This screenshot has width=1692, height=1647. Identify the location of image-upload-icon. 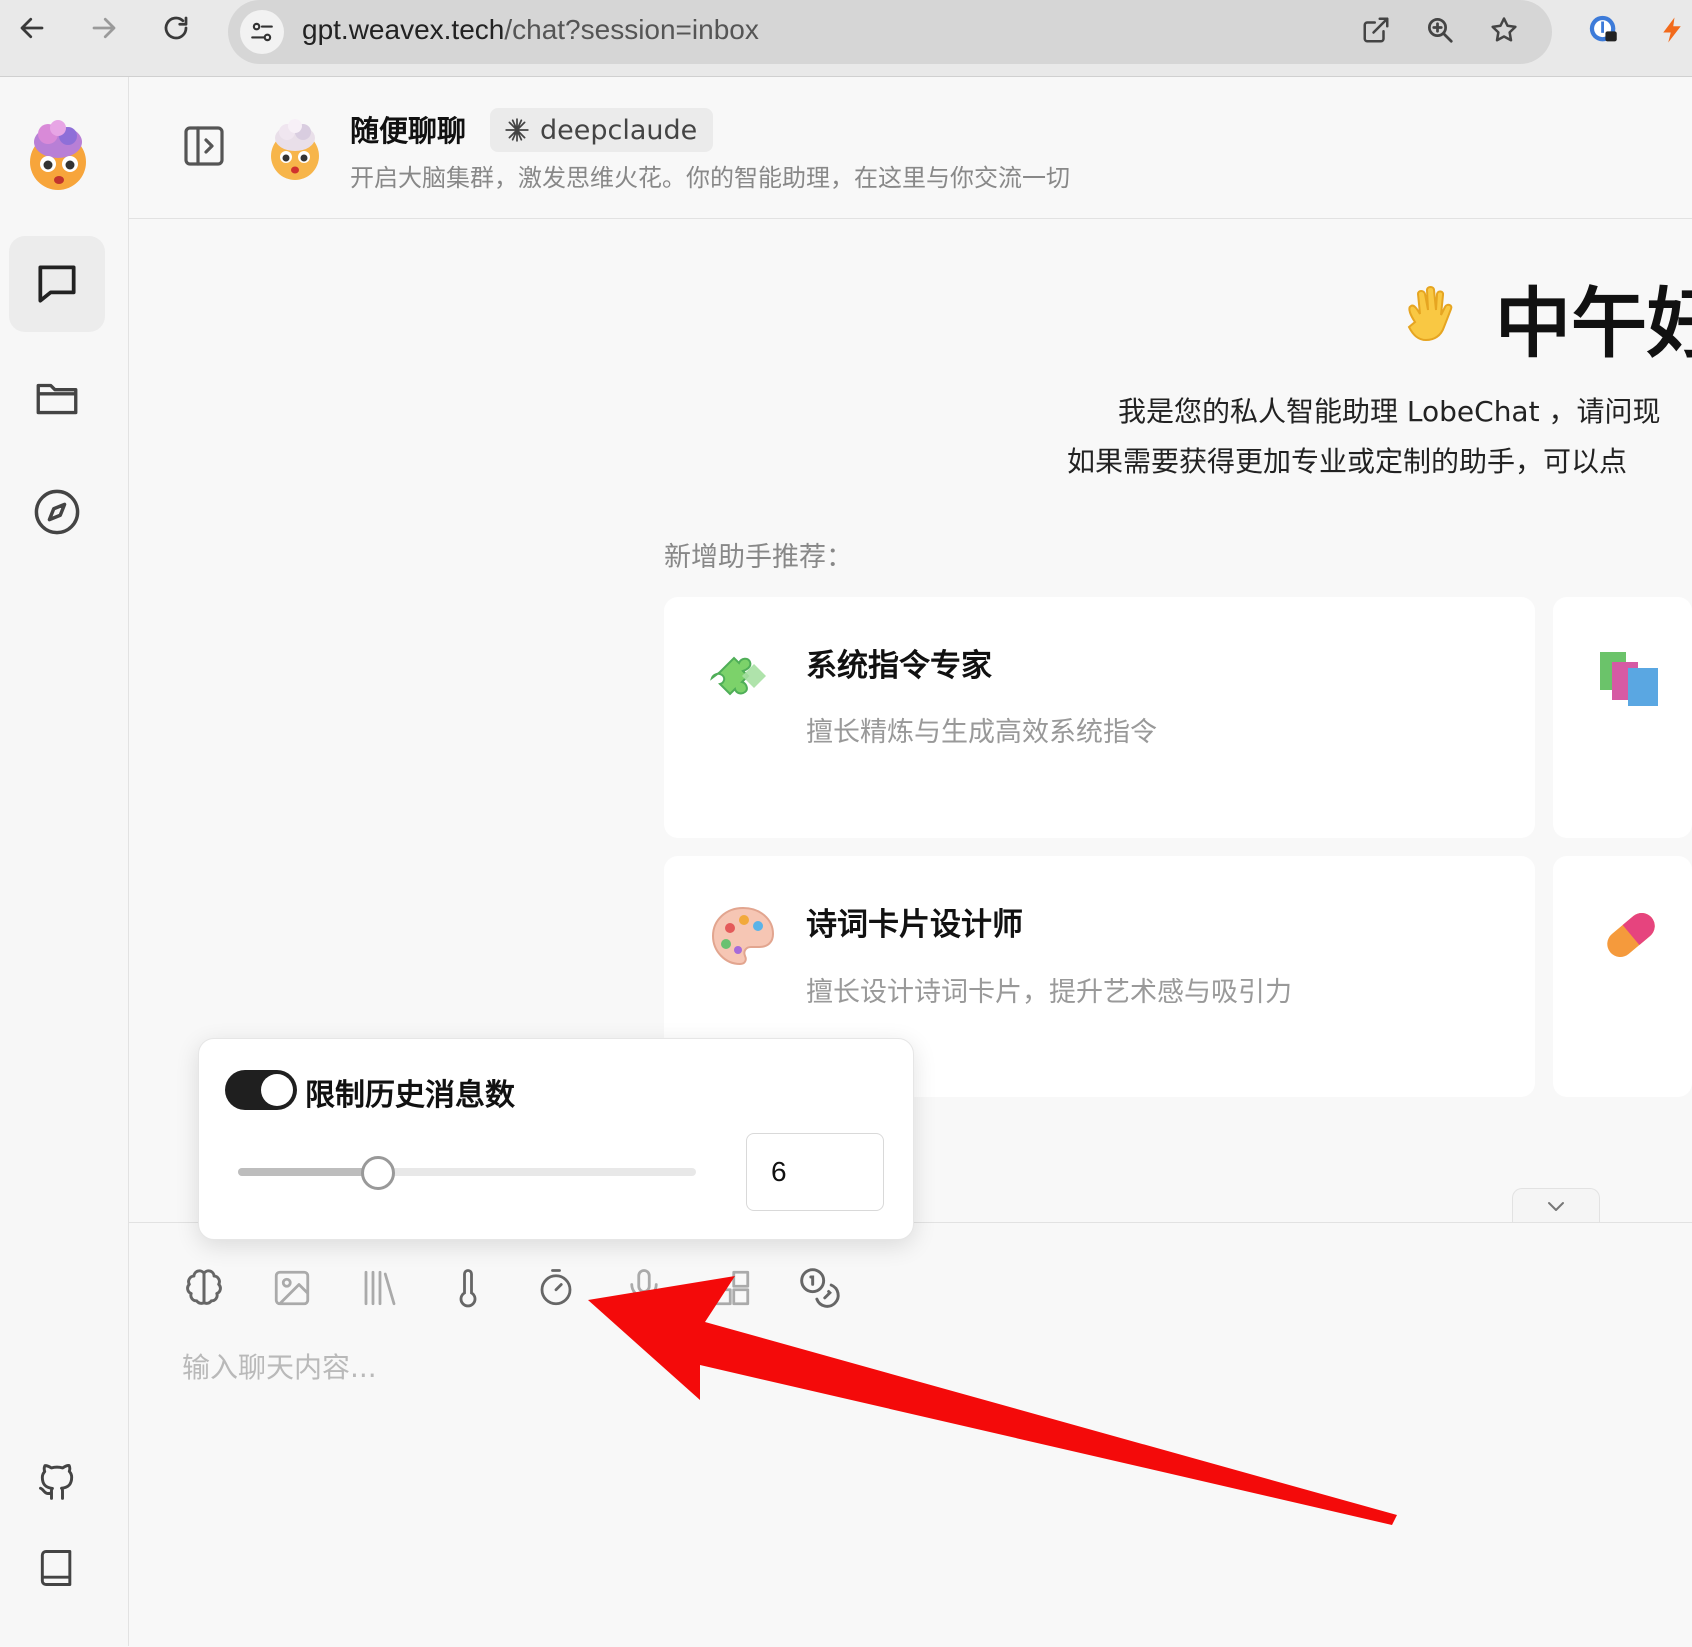
(292, 1288).